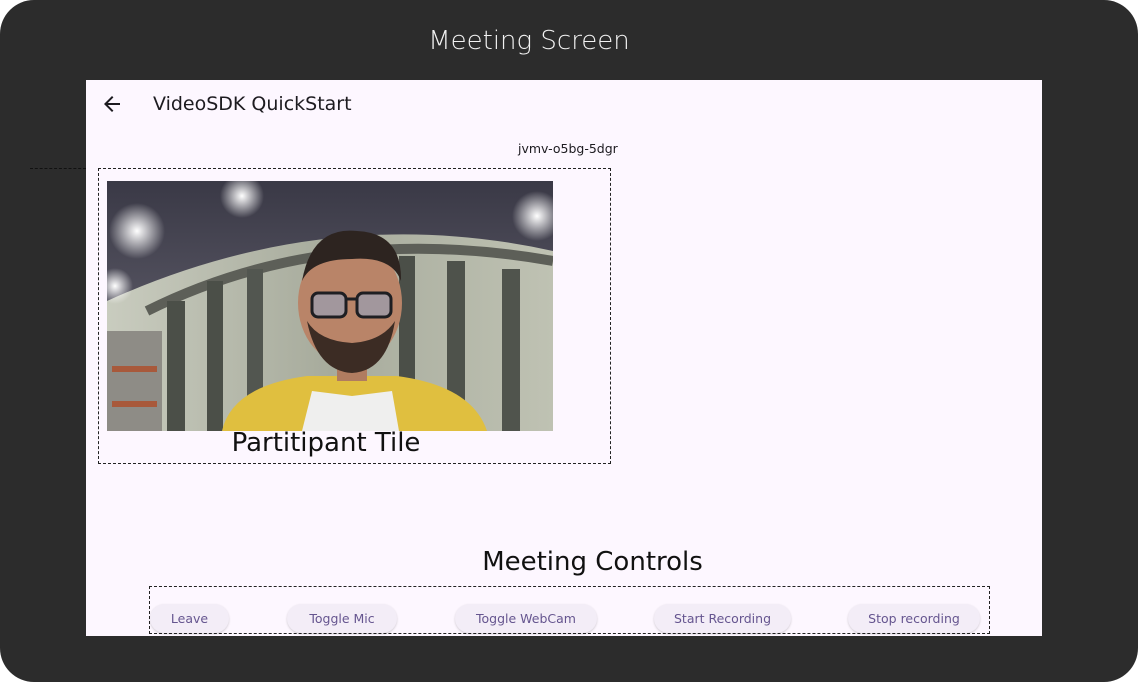 The width and height of the screenshot is (1138, 682). I want to click on arrow-left-icon, so click(112, 104).